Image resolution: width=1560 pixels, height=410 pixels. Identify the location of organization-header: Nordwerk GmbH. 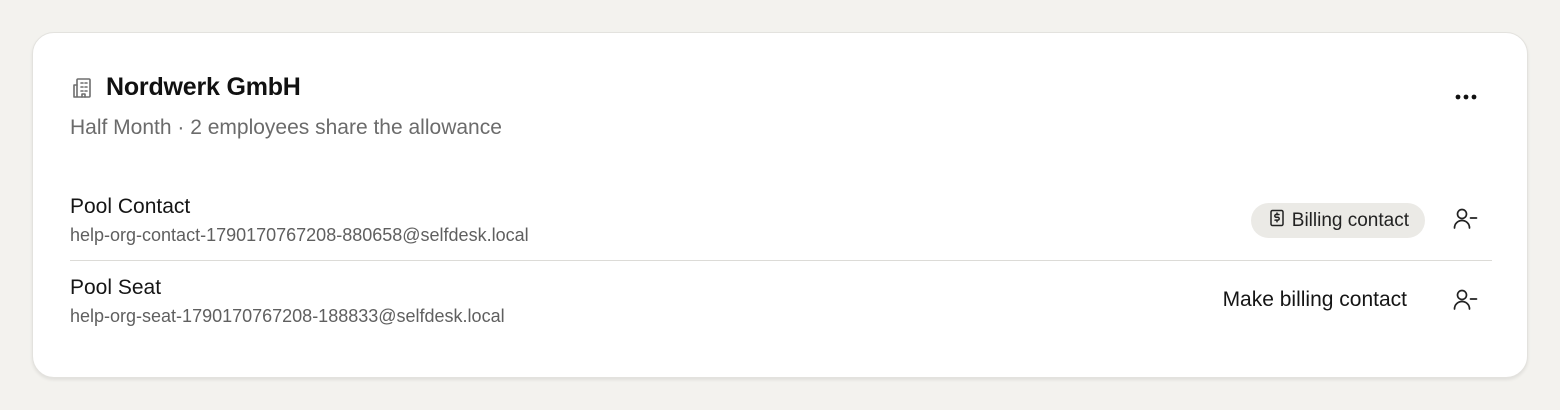
(185, 87).